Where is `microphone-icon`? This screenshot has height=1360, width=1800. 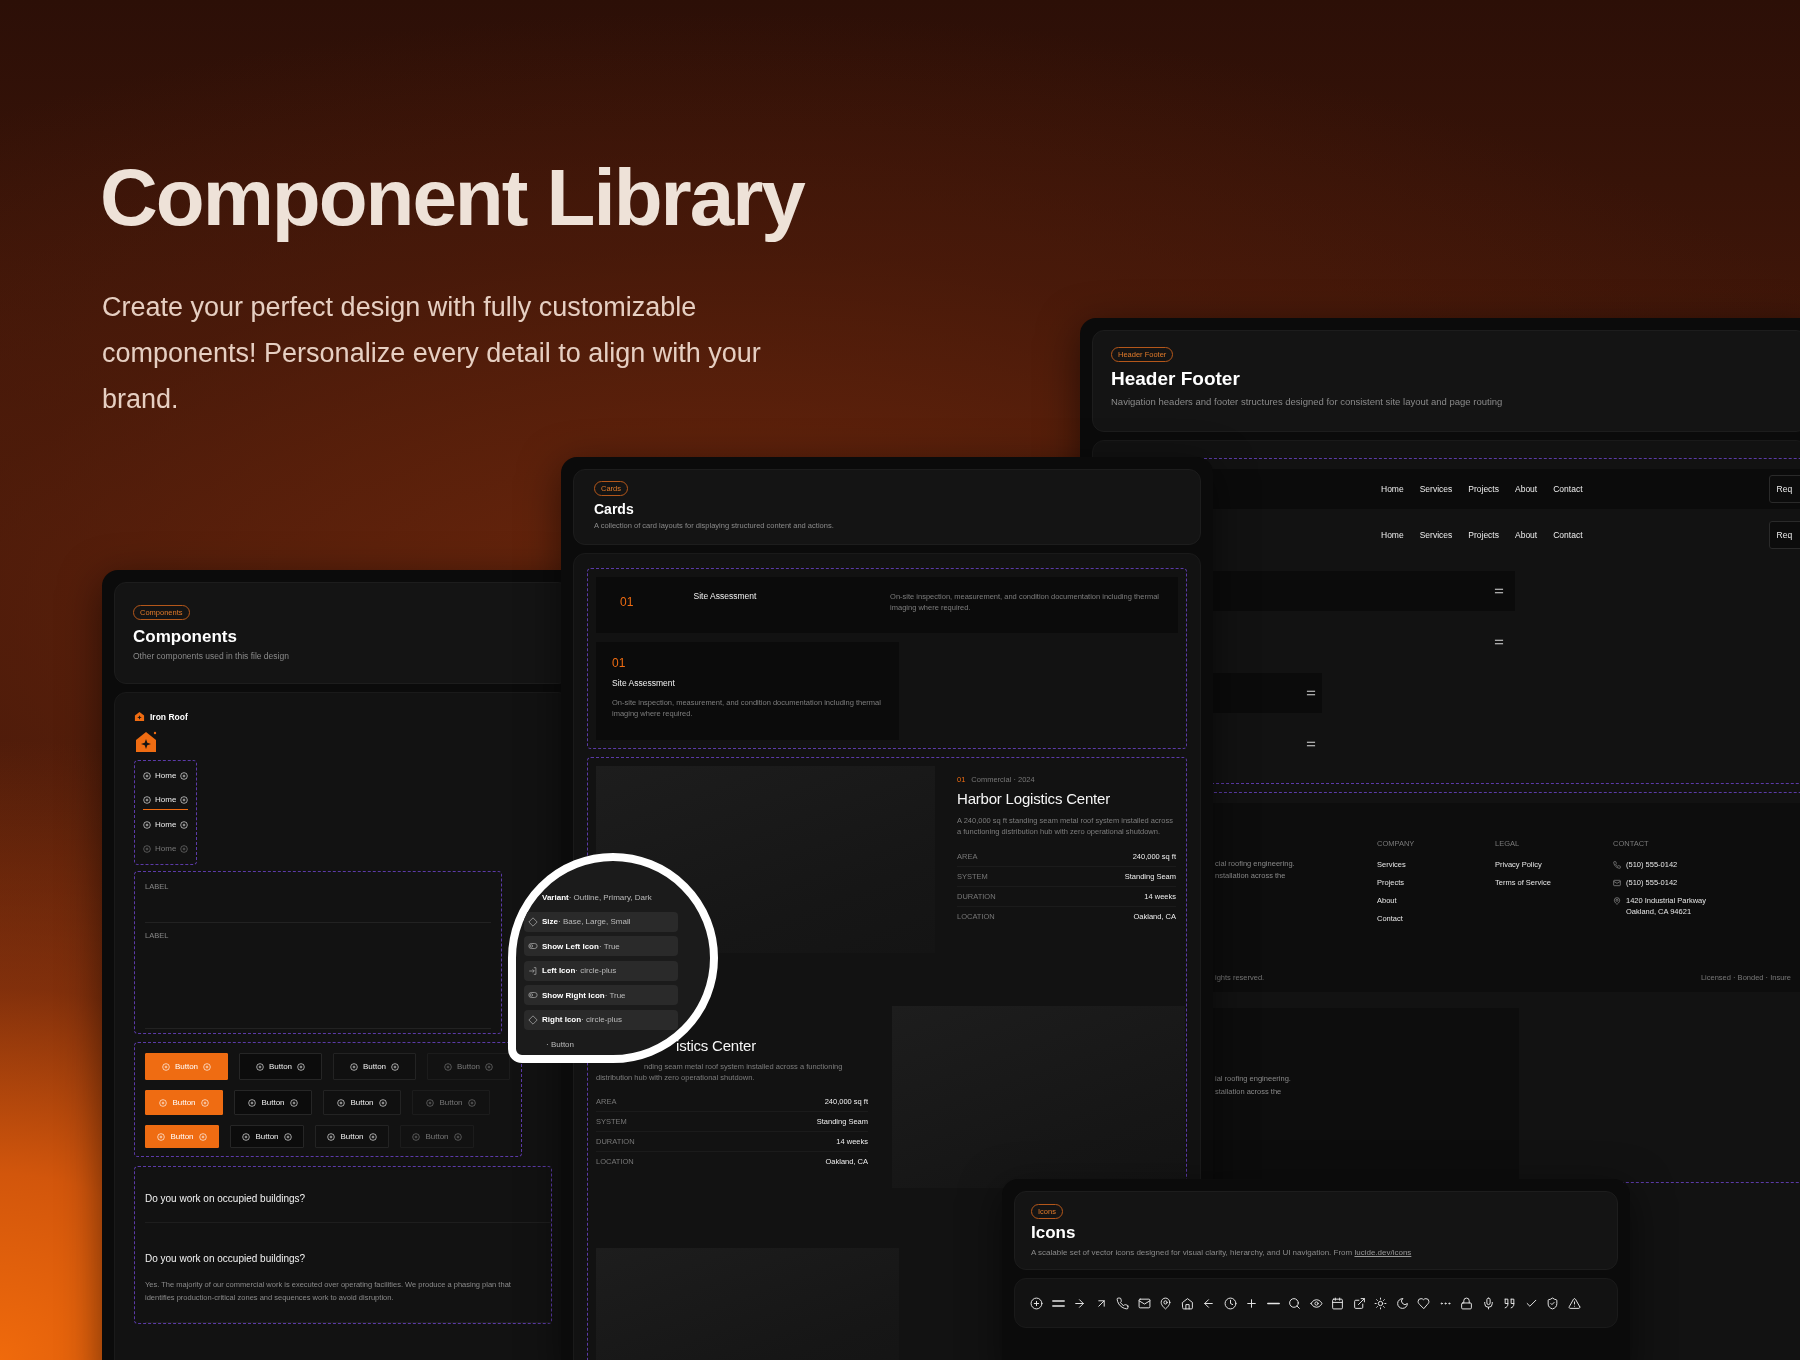
microphone-icon is located at coordinates (1488, 1303).